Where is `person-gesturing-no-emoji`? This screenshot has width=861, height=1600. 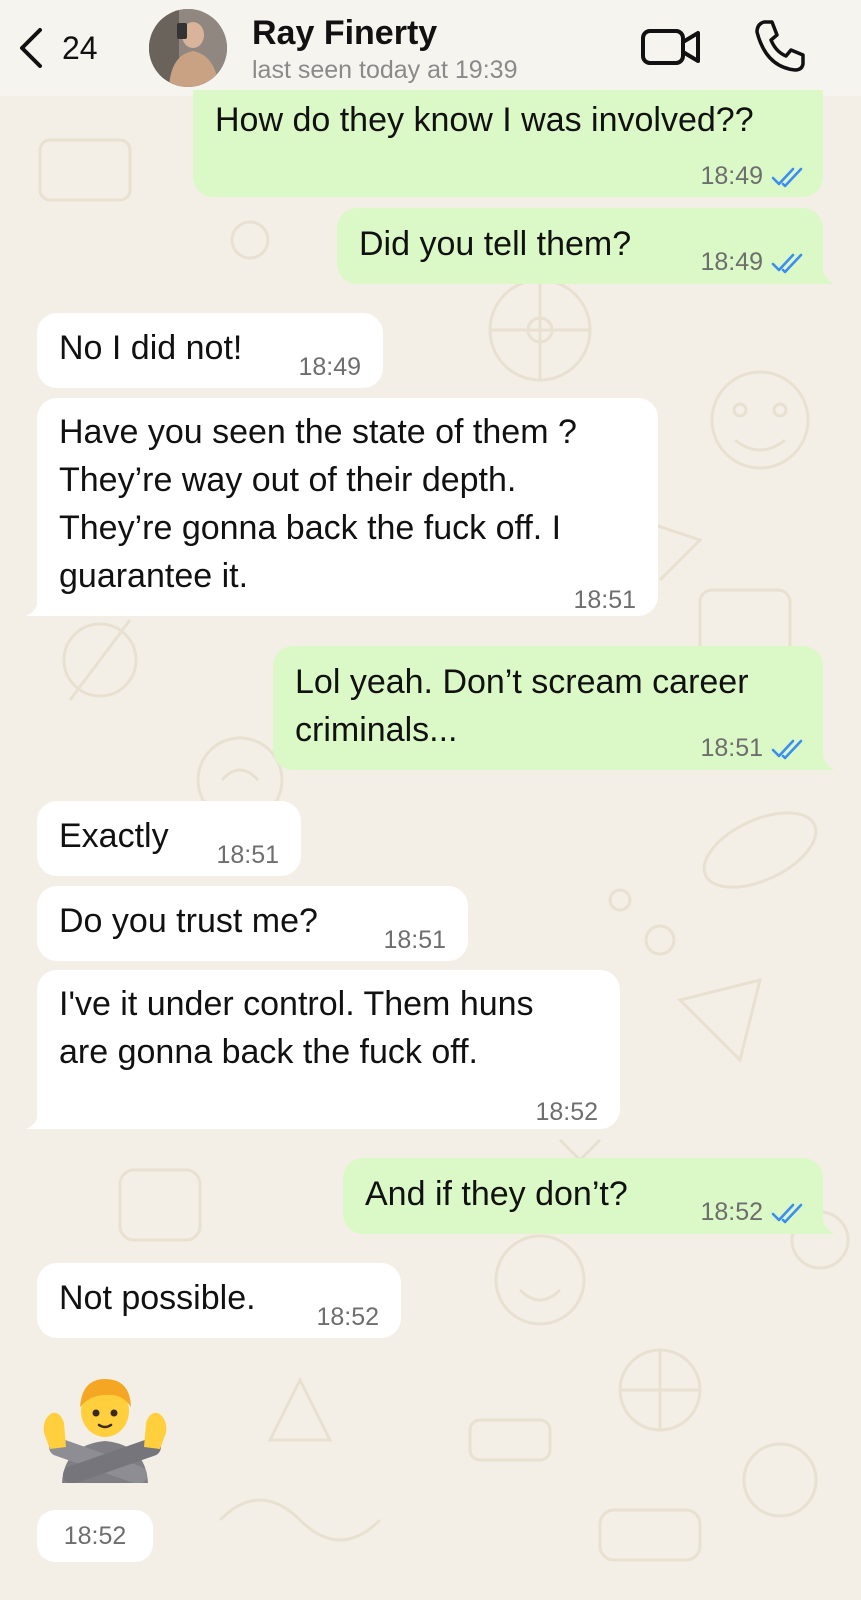
person-gesturing-no-emoji is located at coordinates (105, 1425).